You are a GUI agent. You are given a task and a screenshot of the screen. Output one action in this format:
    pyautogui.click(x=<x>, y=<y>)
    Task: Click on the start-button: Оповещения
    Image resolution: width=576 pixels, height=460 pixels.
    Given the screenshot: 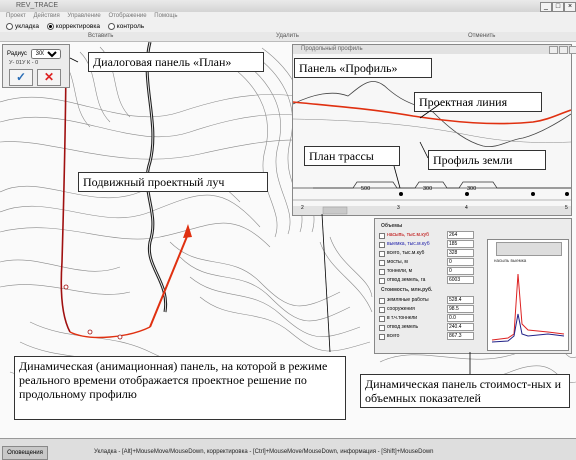 What is the action you would take?
    pyautogui.click(x=25, y=453)
    